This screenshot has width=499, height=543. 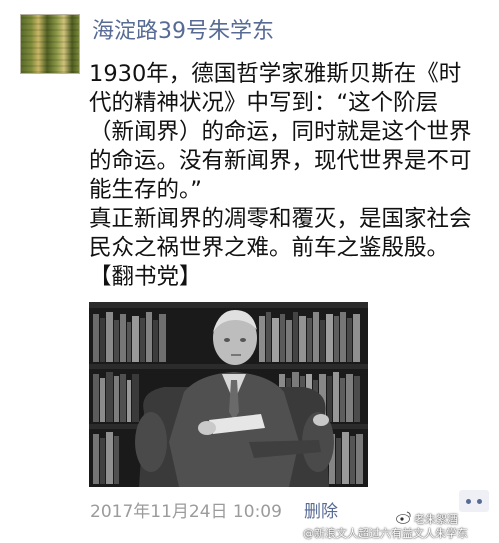 What do you see at coordinates (280, 161) in the screenshot?
I see `post-line: 的命运。没有新闻界，现代世界是不可` at bounding box center [280, 161].